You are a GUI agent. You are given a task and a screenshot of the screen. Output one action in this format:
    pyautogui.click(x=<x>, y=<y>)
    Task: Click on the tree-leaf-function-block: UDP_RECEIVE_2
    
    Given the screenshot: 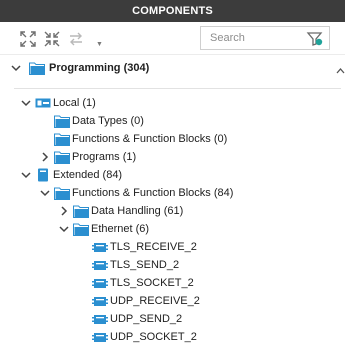 What is the action you would take?
    pyautogui.click(x=172, y=301)
    